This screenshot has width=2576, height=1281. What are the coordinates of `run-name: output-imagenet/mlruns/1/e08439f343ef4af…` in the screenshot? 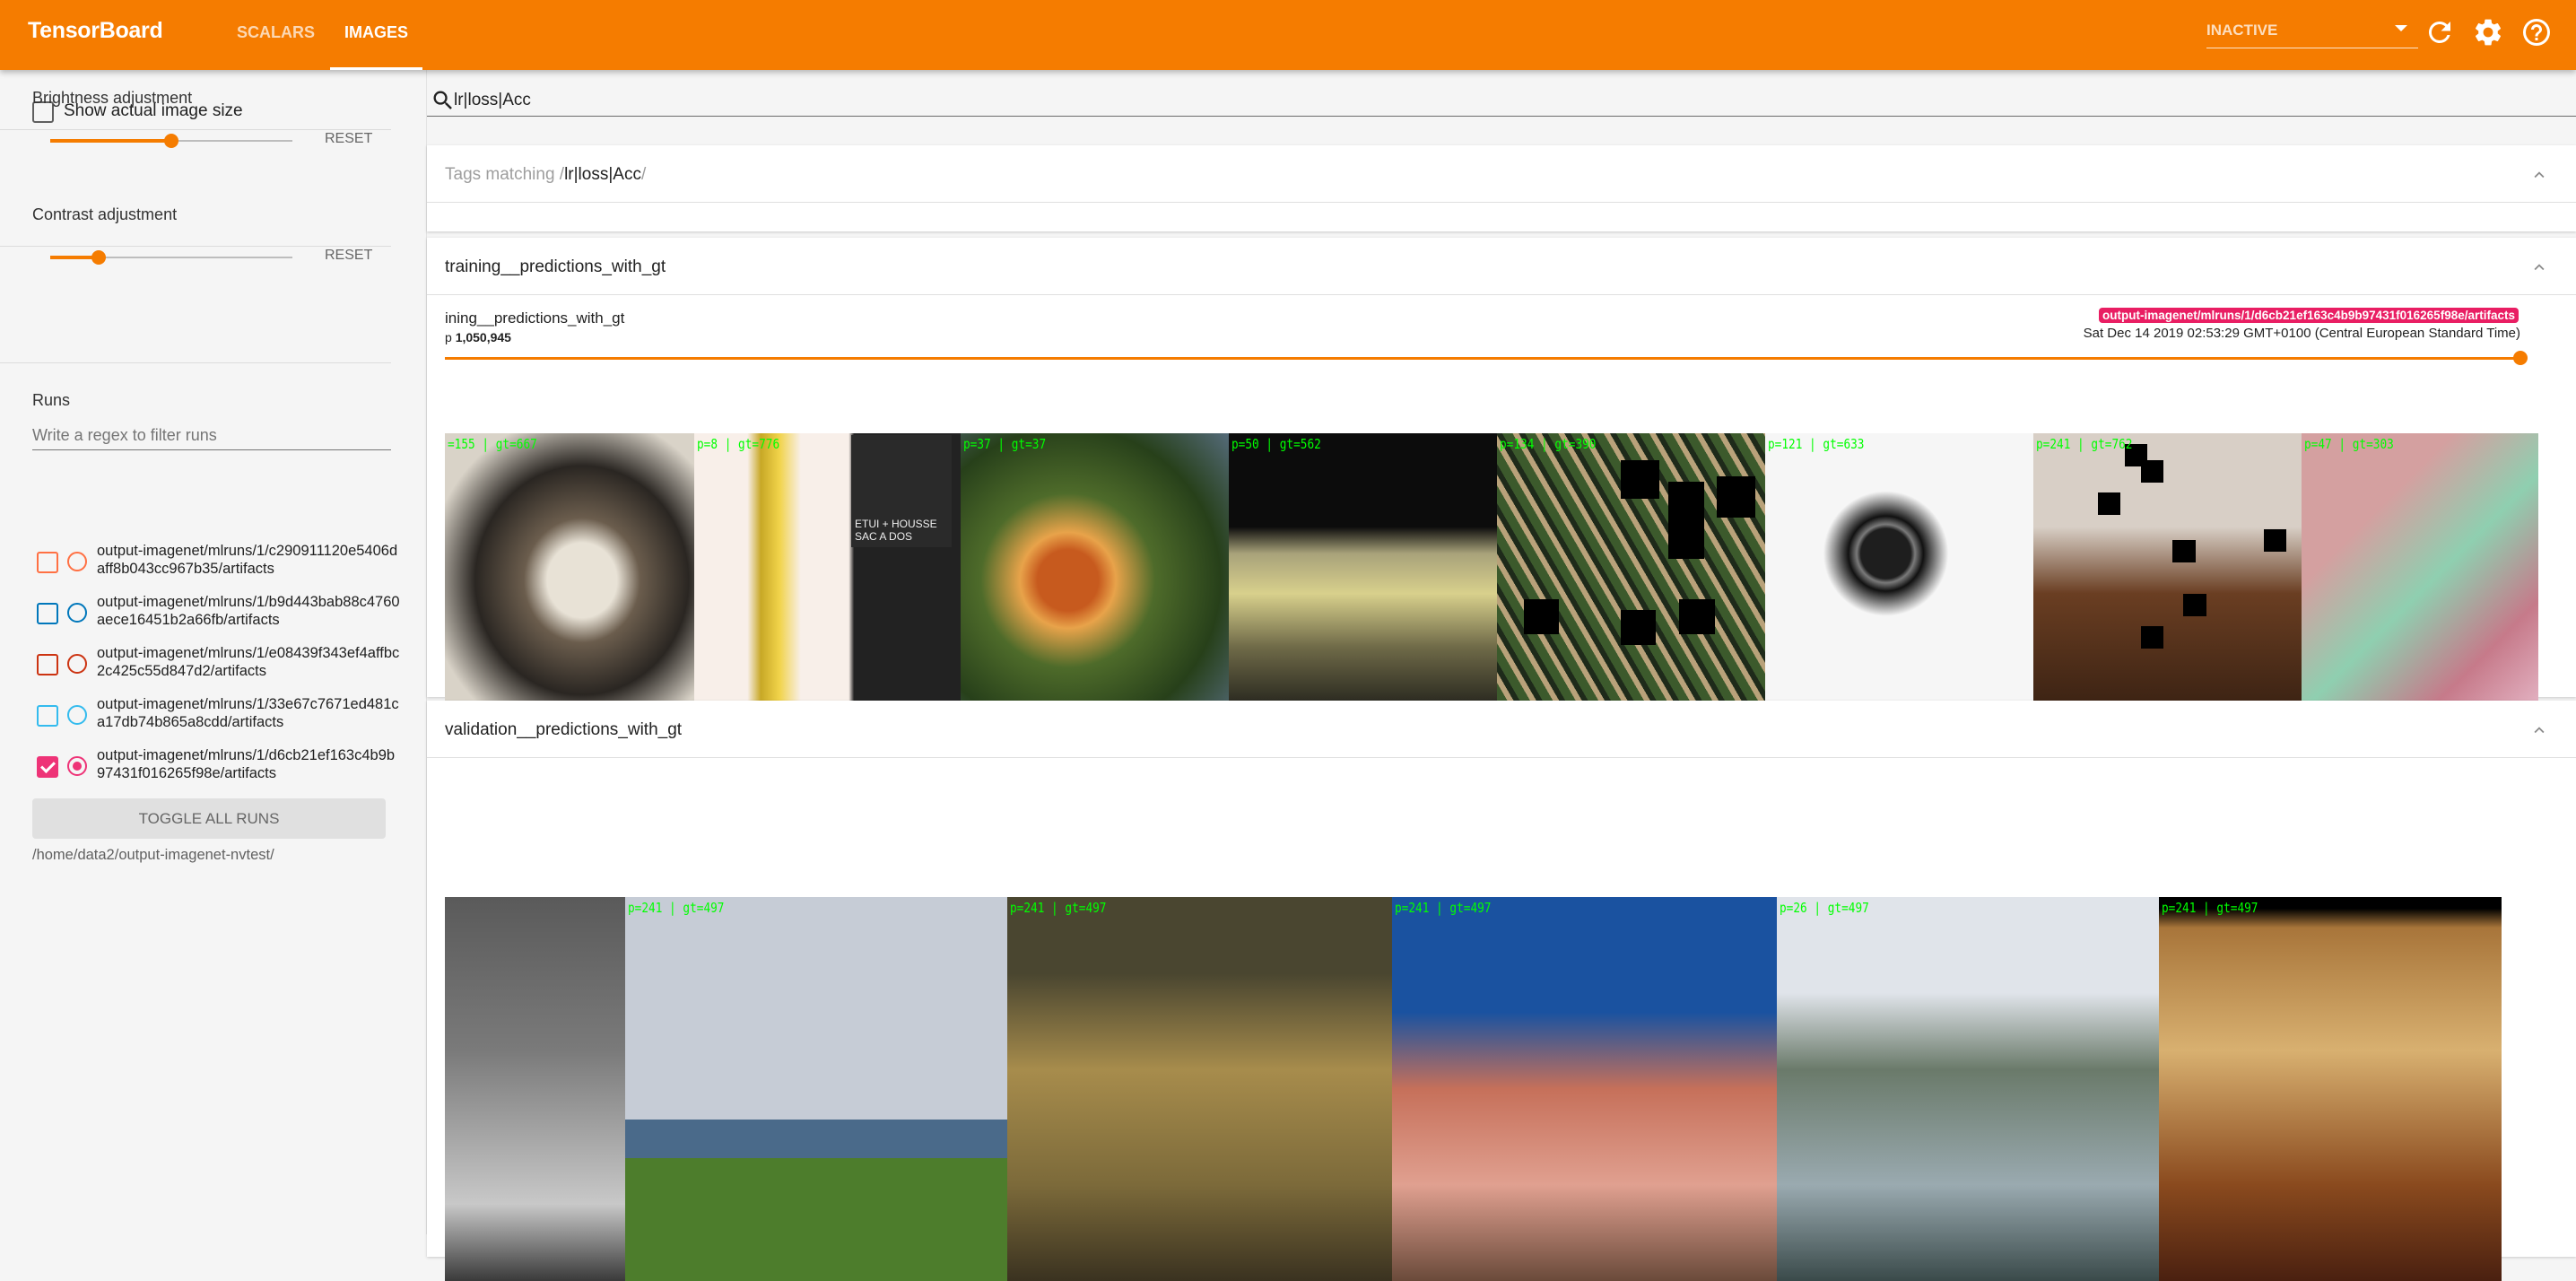 It's located at (248, 662).